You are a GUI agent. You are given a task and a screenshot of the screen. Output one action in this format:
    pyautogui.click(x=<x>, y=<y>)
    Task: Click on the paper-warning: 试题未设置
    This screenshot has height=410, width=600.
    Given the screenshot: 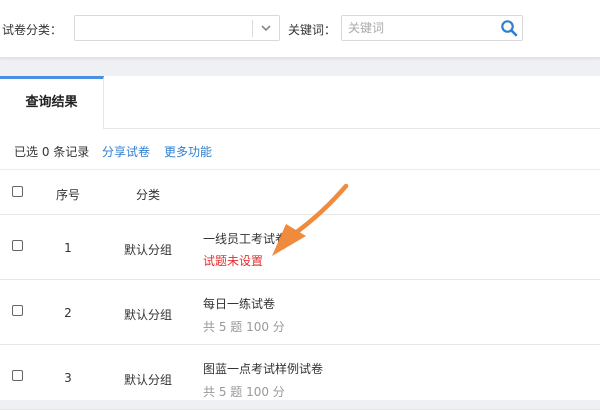 What is the action you would take?
    pyautogui.click(x=233, y=261)
    